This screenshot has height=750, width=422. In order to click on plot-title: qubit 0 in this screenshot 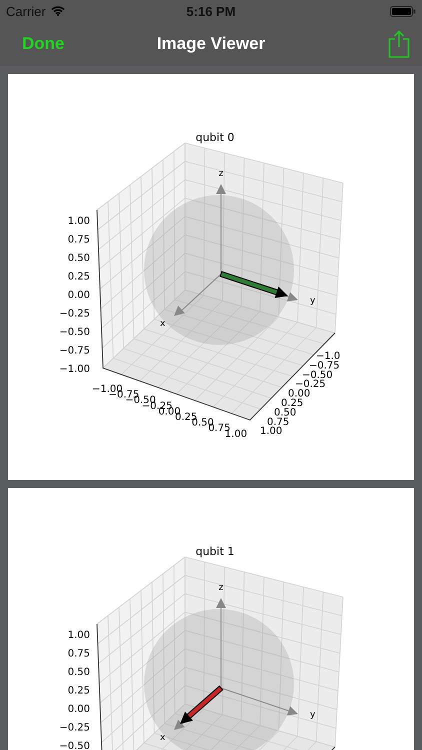, I will do `click(215, 137)`.